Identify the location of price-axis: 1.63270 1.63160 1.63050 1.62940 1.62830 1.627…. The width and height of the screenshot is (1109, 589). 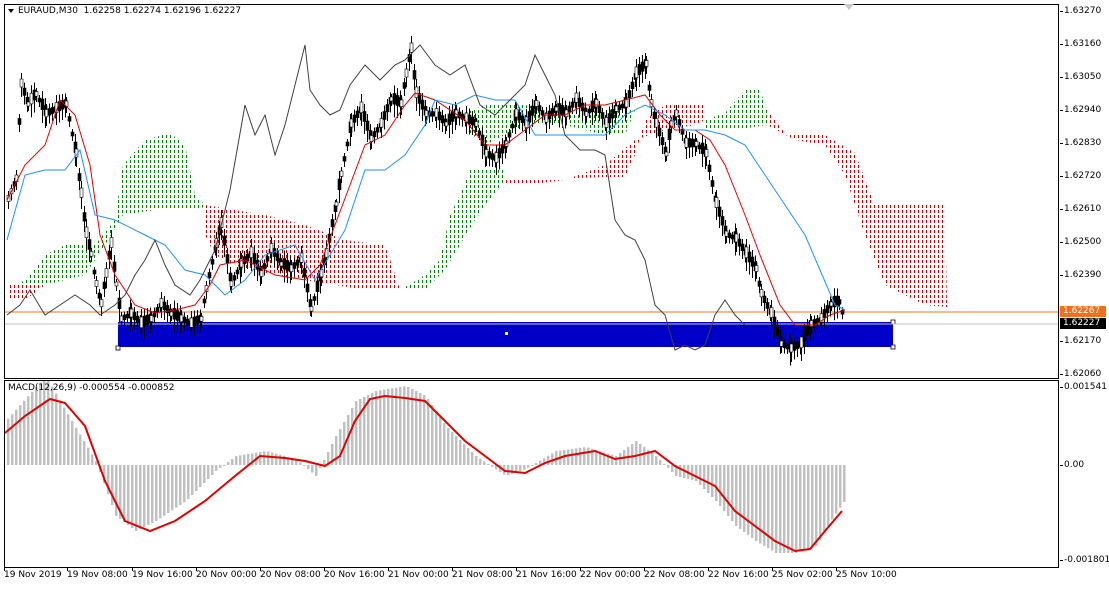
(1084, 191).